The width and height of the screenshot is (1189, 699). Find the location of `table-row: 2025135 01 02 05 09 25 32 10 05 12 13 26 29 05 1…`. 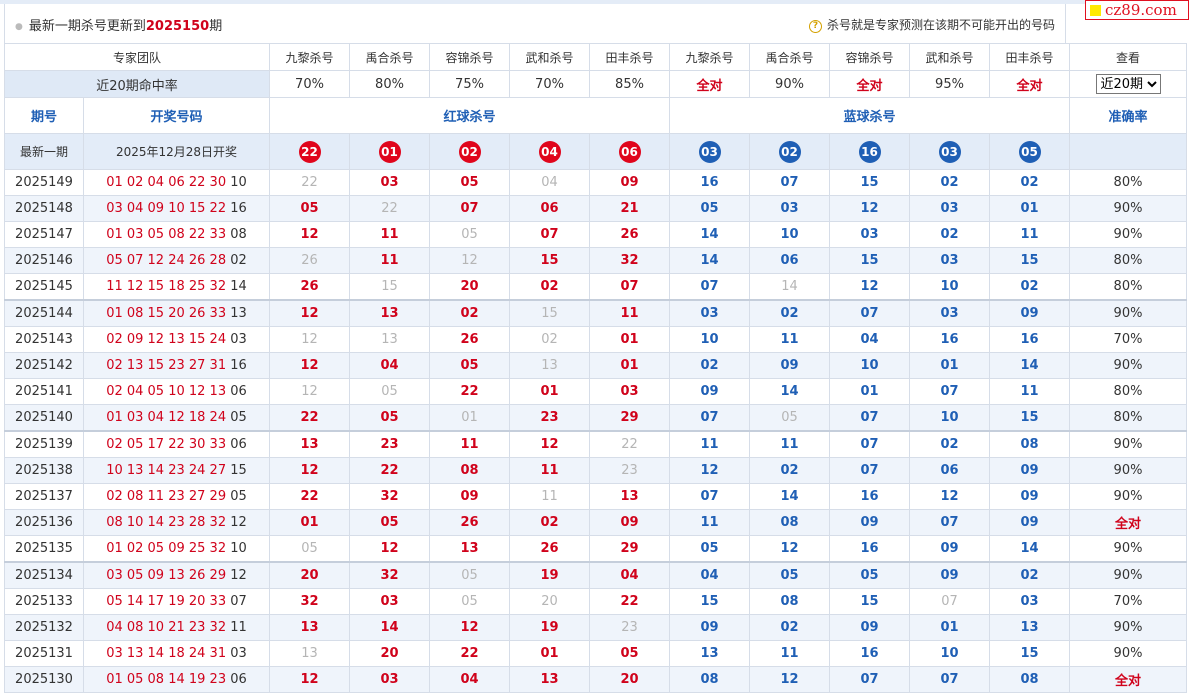

table-row: 2025135 01 02 05 09 25 32 10 05 12 13 26 29 05 1… is located at coordinates (595, 549).